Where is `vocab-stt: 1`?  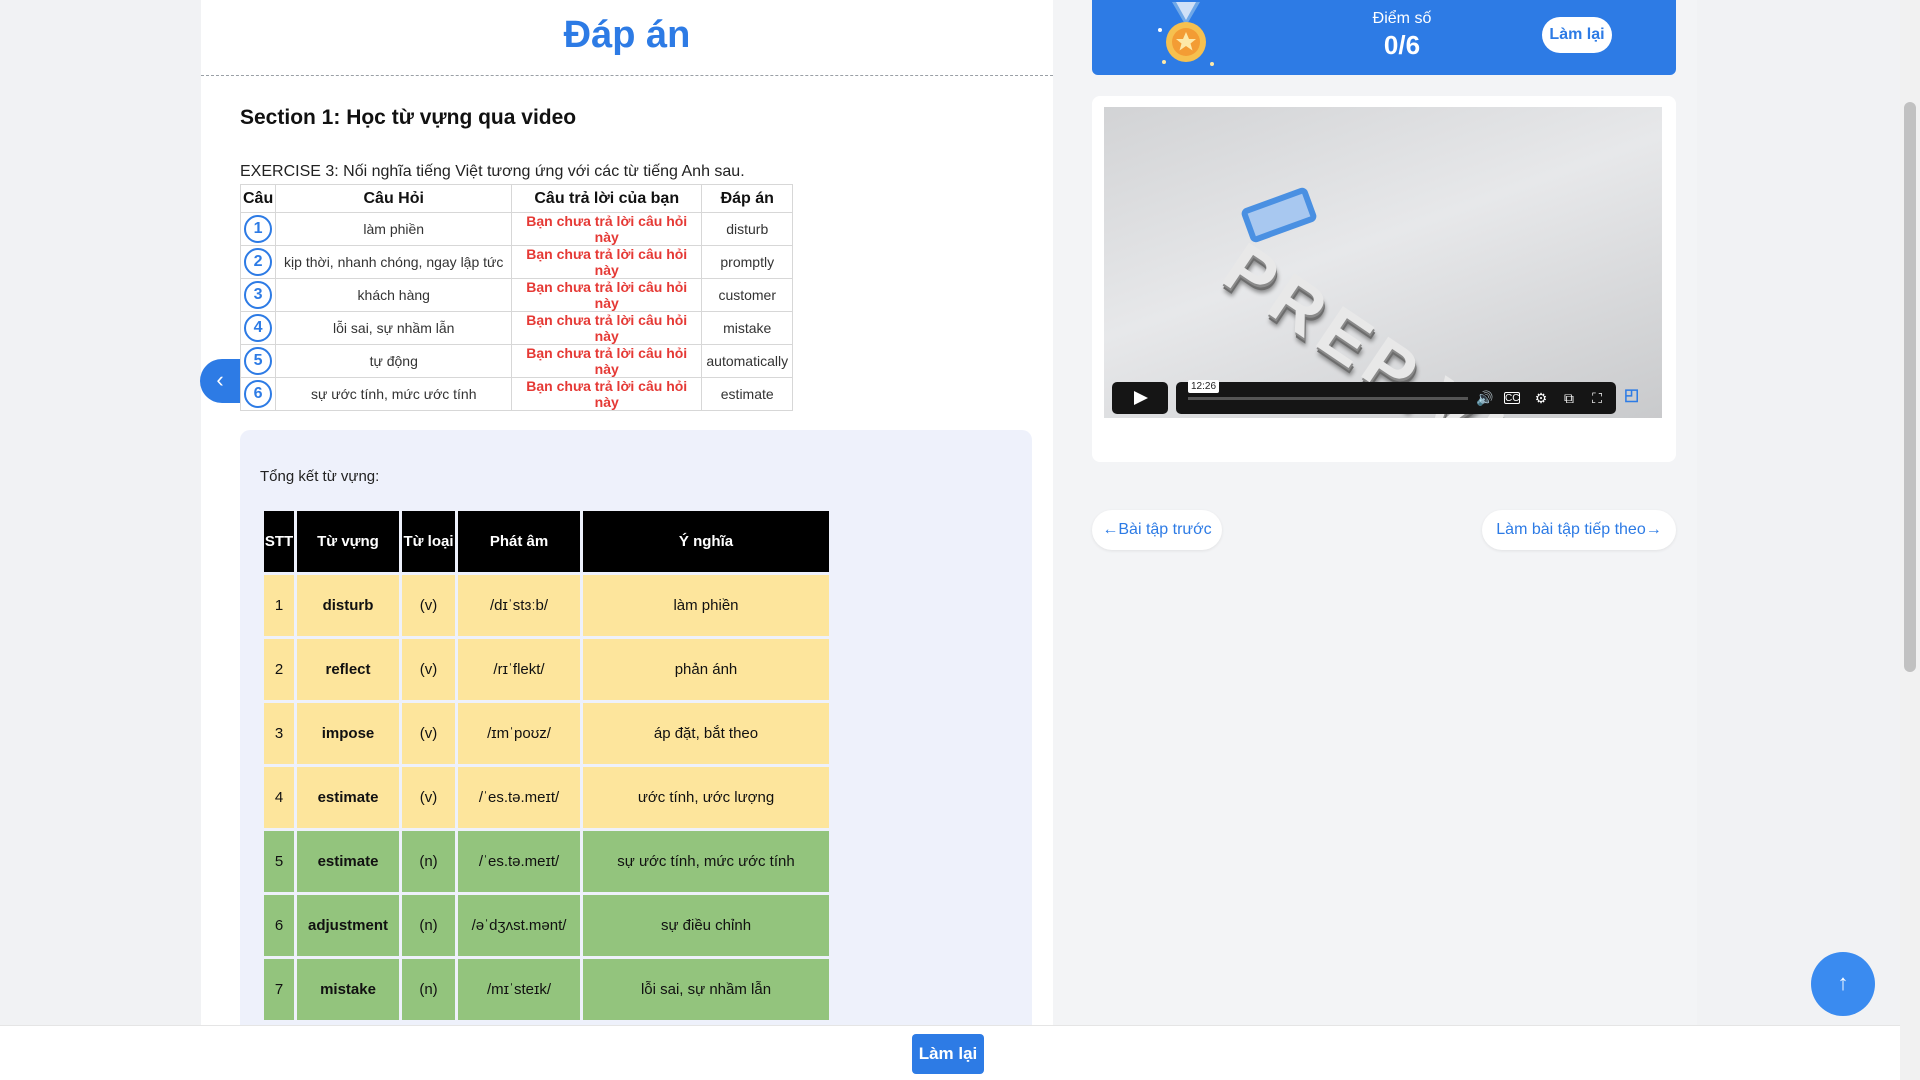 vocab-stt: 1 is located at coordinates (279, 605).